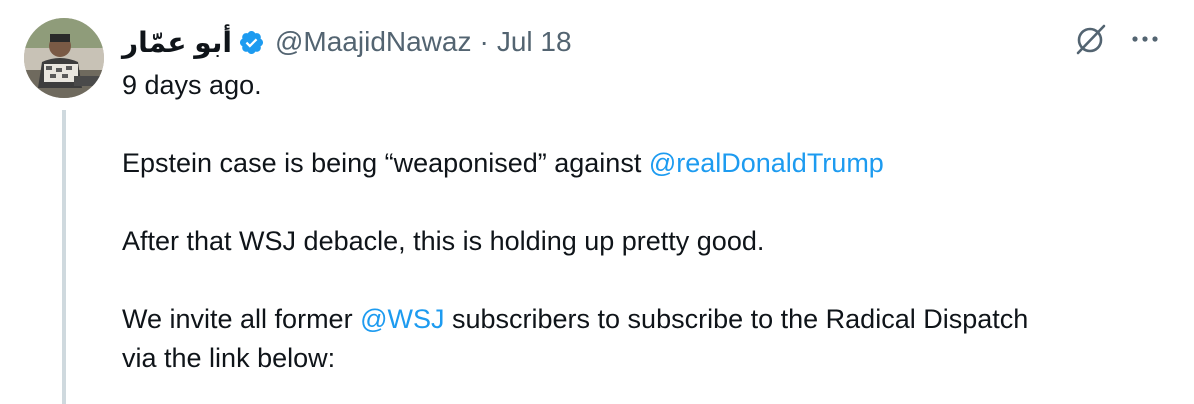  What do you see at coordinates (192, 85) in the screenshot?
I see `tweet-line-1: 9 days ago.` at bounding box center [192, 85].